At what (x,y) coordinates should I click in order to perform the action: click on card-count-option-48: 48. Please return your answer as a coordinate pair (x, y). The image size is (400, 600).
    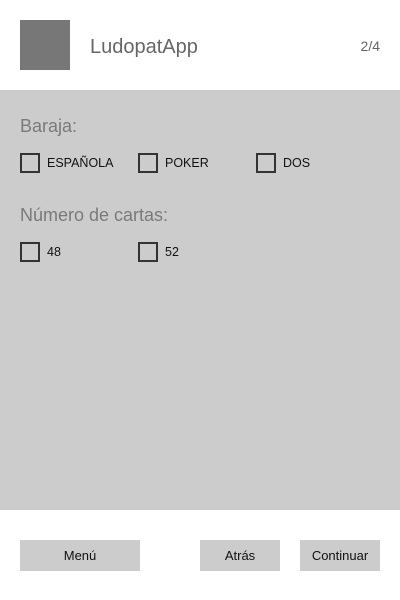
    Looking at the image, I should click on (40, 252).